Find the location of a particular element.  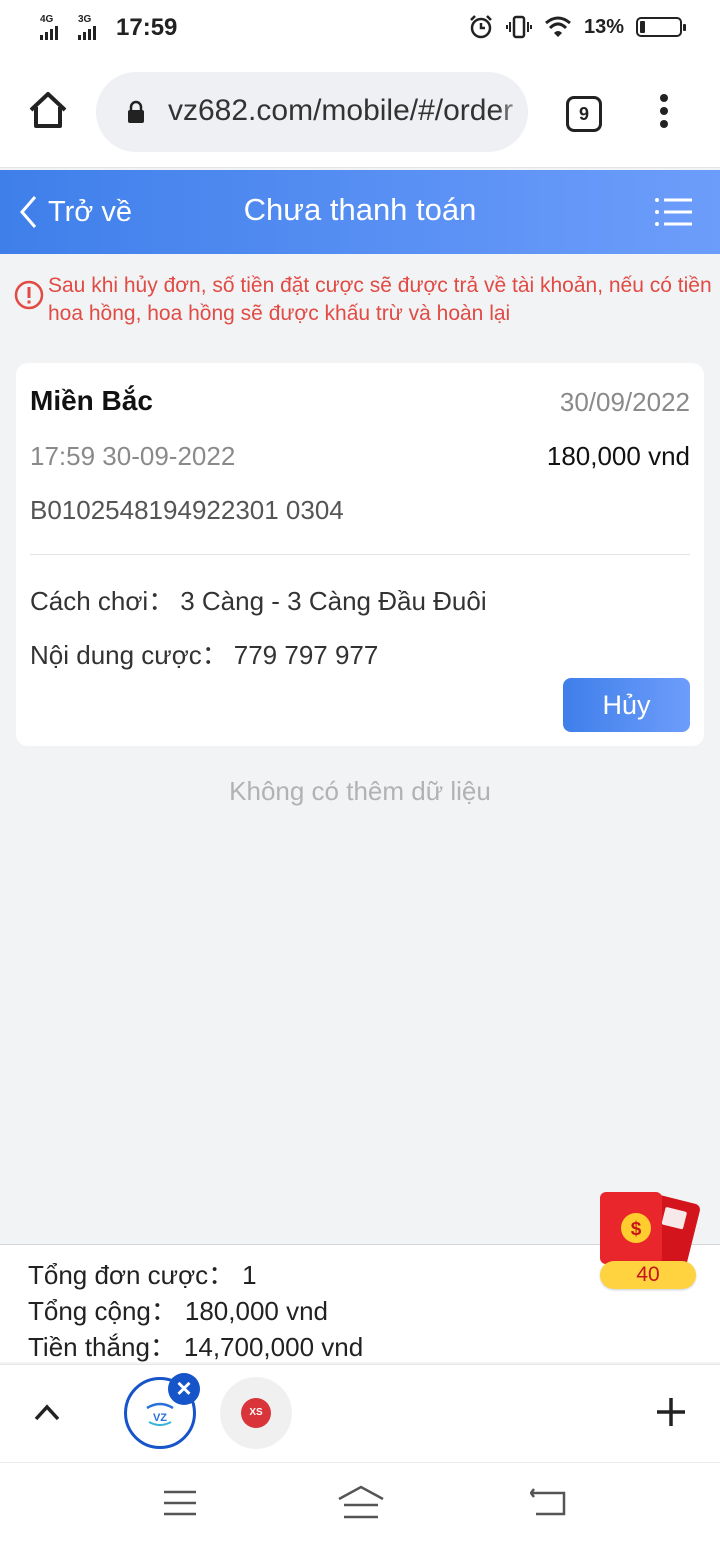

status-right-group: 13% is located at coordinates (577, 27).